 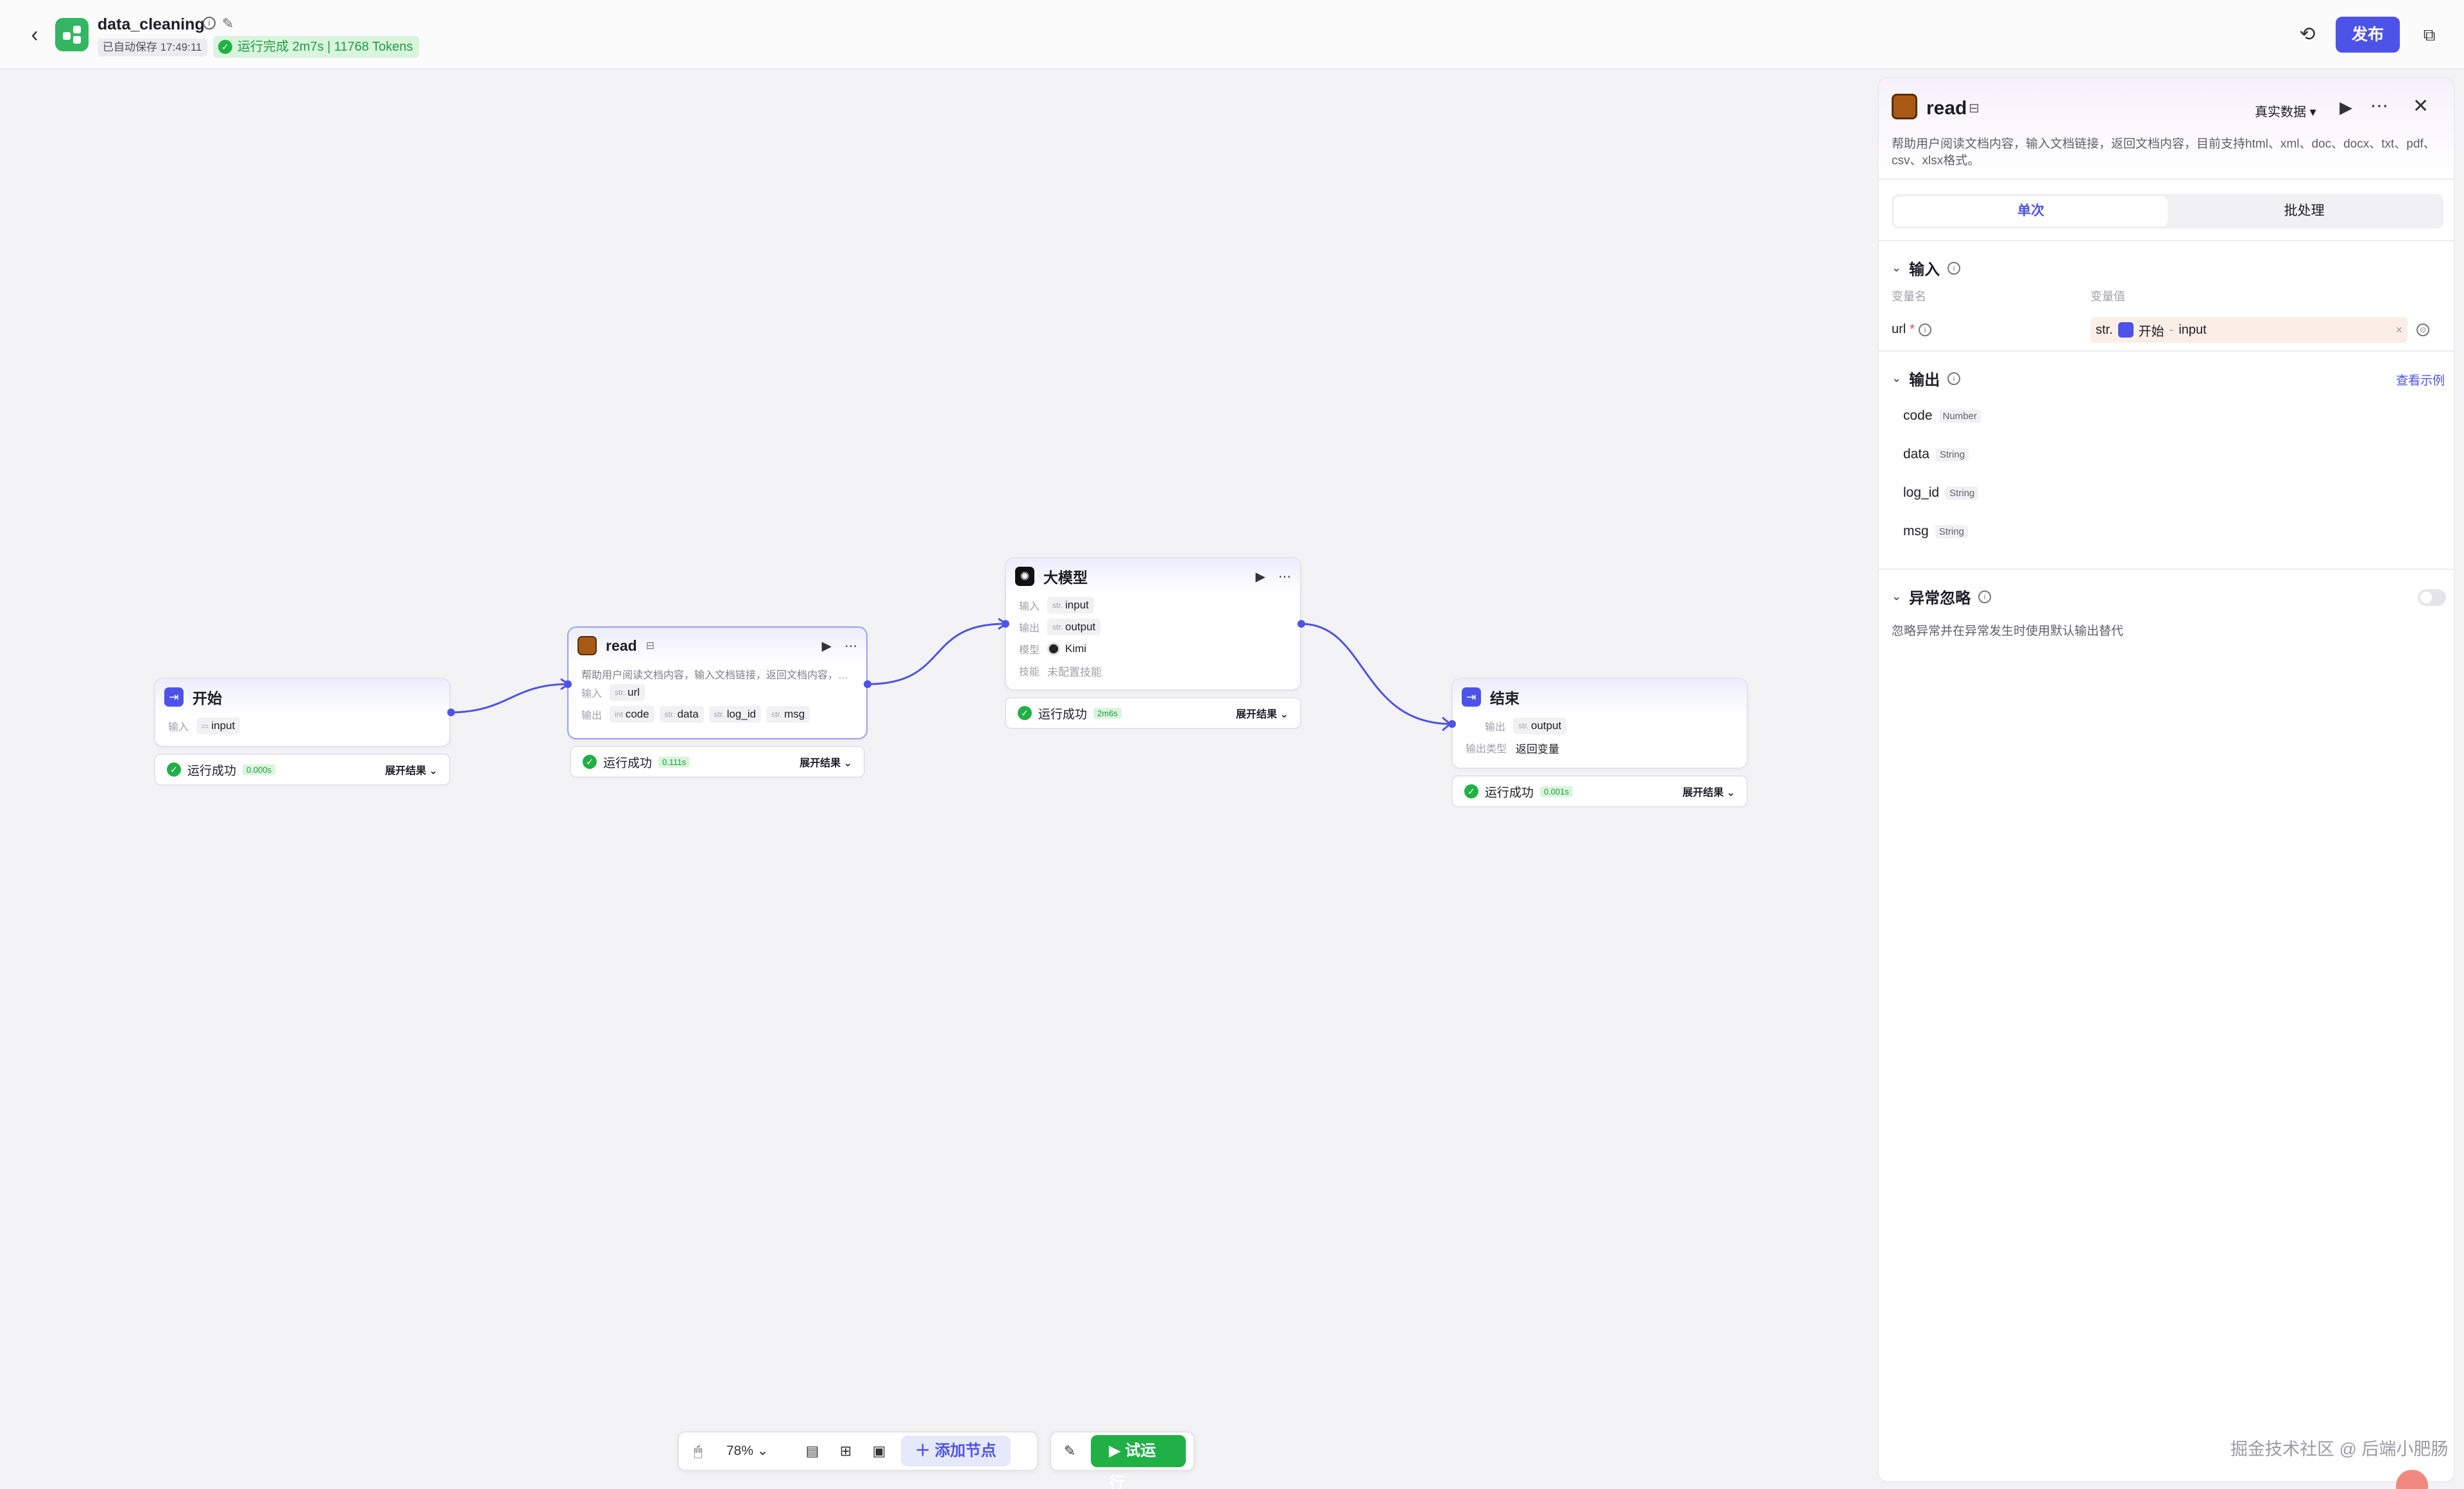 What do you see at coordinates (2430, 34) in the screenshot?
I see `copy-icon: ⧉` at bounding box center [2430, 34].